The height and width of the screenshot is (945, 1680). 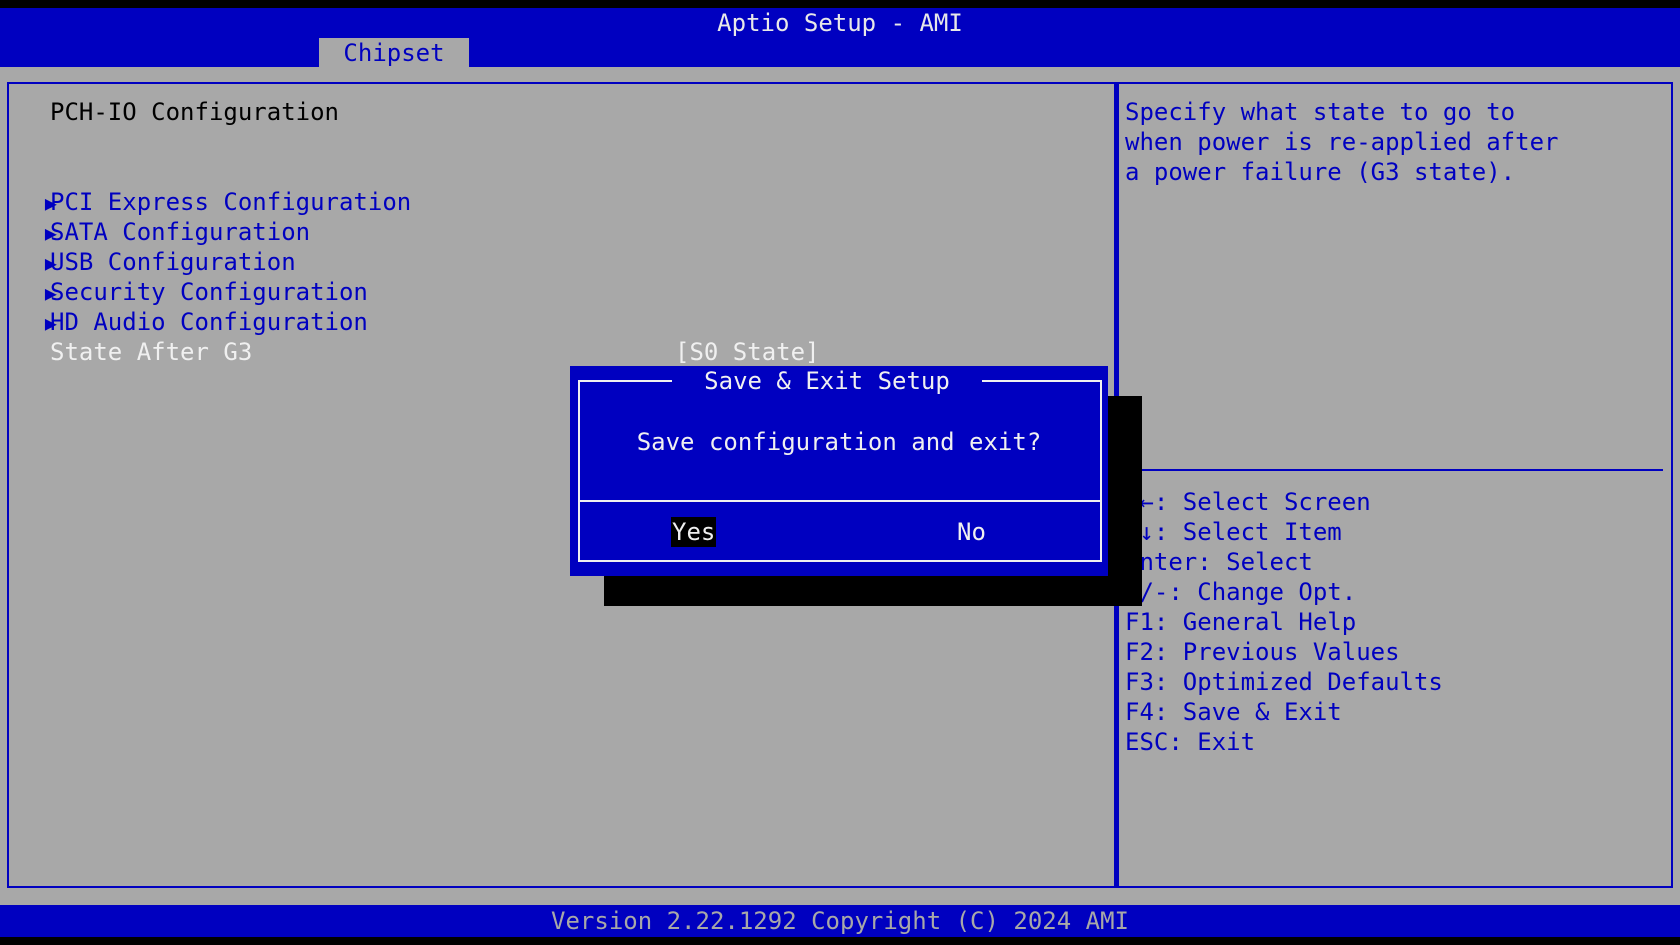 What do you see at coordinates (1233, 532) in the screenshot?
I see `key-hint-select-item: ↑↓: Select Item` at bounding box center [1233, 532].